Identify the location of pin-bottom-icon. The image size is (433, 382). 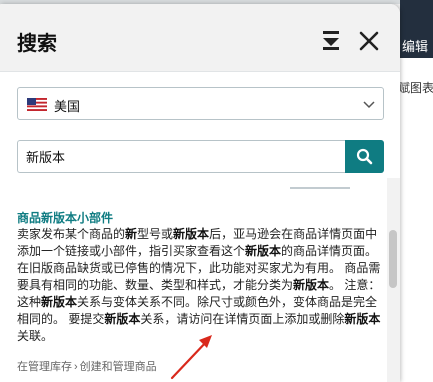
(331, 40).